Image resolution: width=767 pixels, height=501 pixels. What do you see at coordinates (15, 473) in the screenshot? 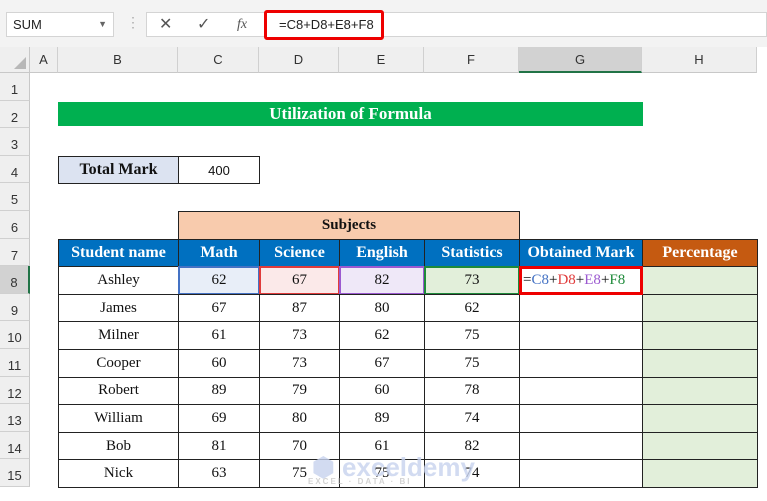
I see `row-header-15: 15` at bounding box center [15, 473].